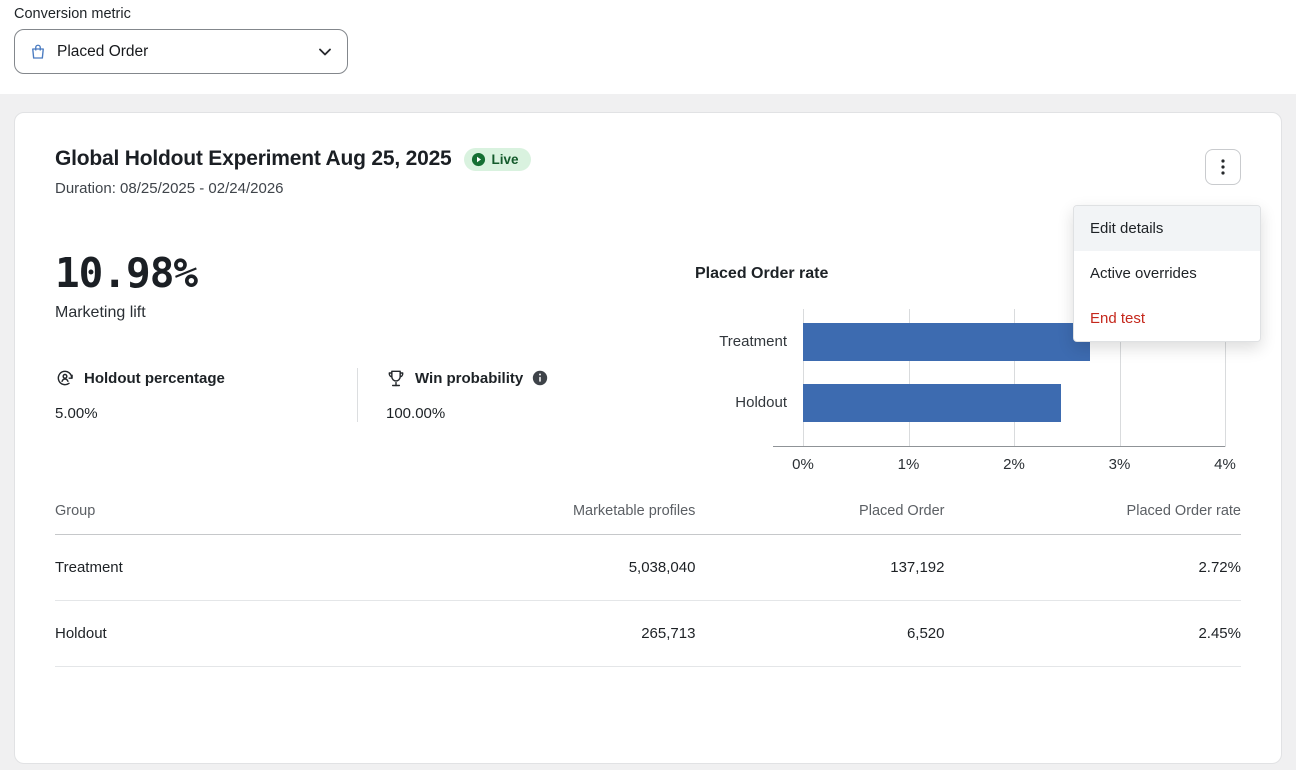 This screenshot has height=770, width=1296. I want to click on table-header-cell: Group, so click(203, 514).